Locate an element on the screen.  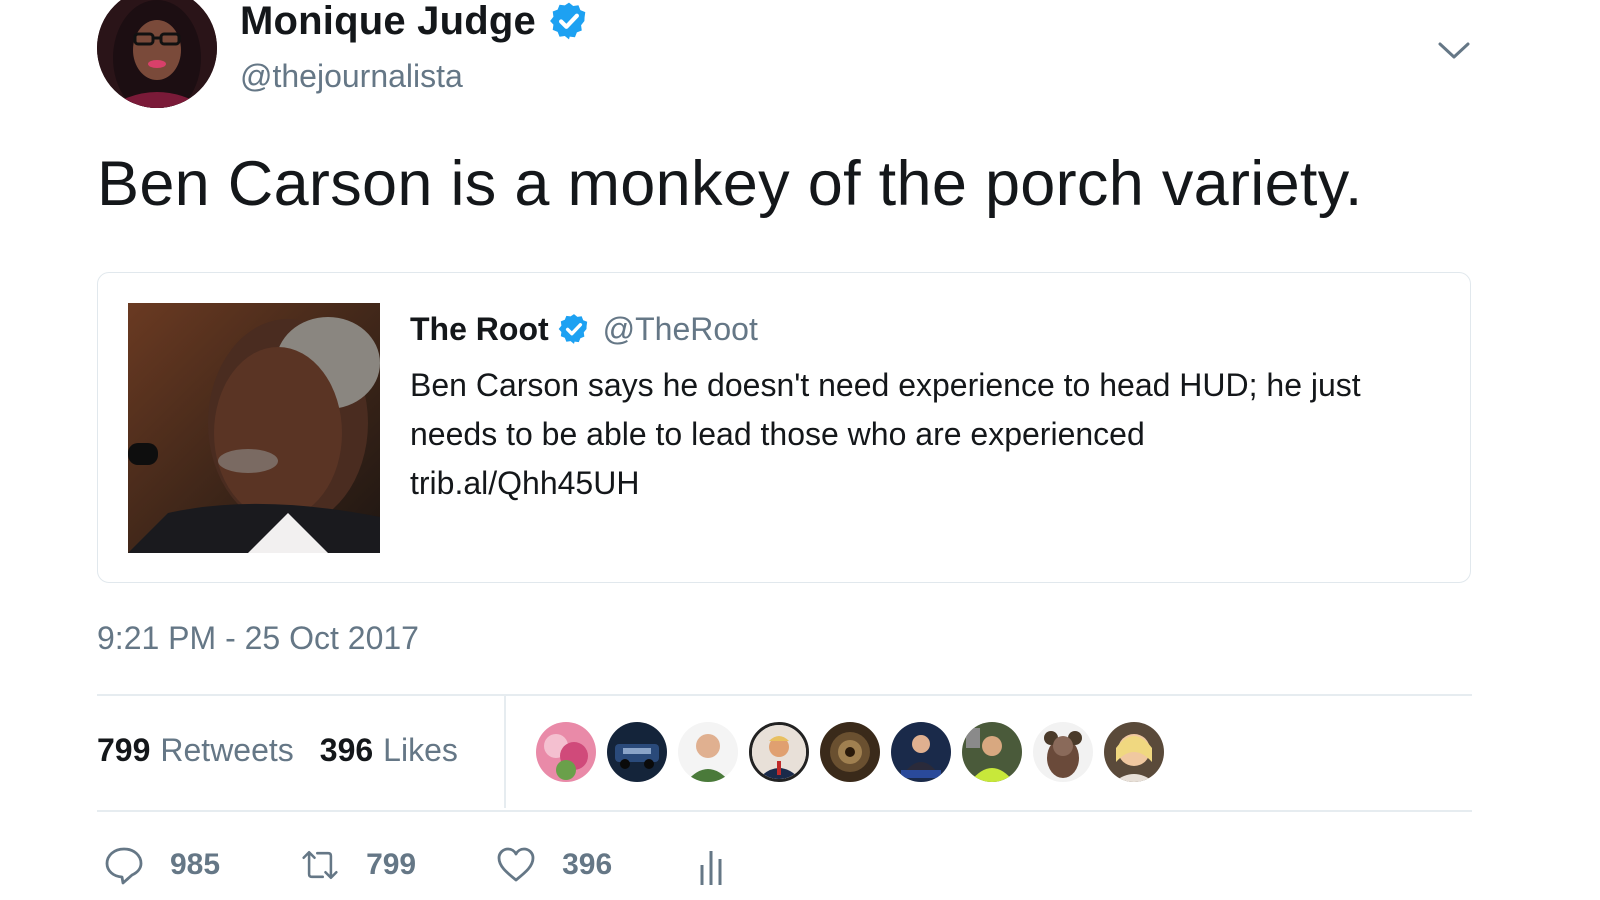
retweet-count: 799 is located at coordinates (391, 864).